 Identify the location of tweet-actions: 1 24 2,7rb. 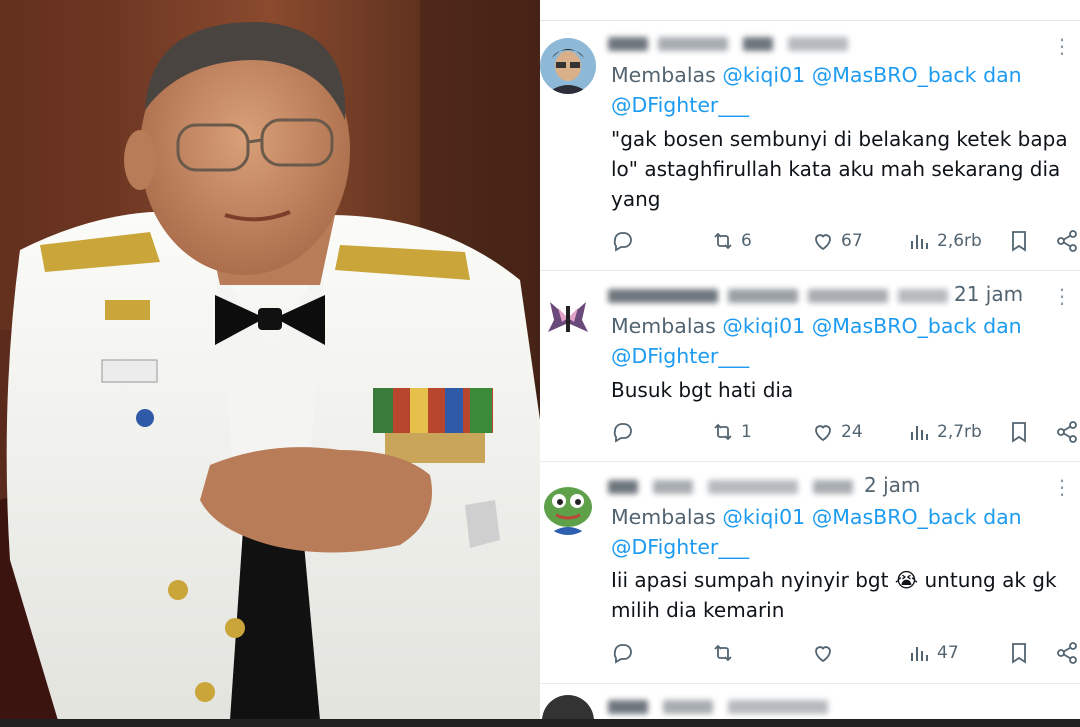
(845, 432).